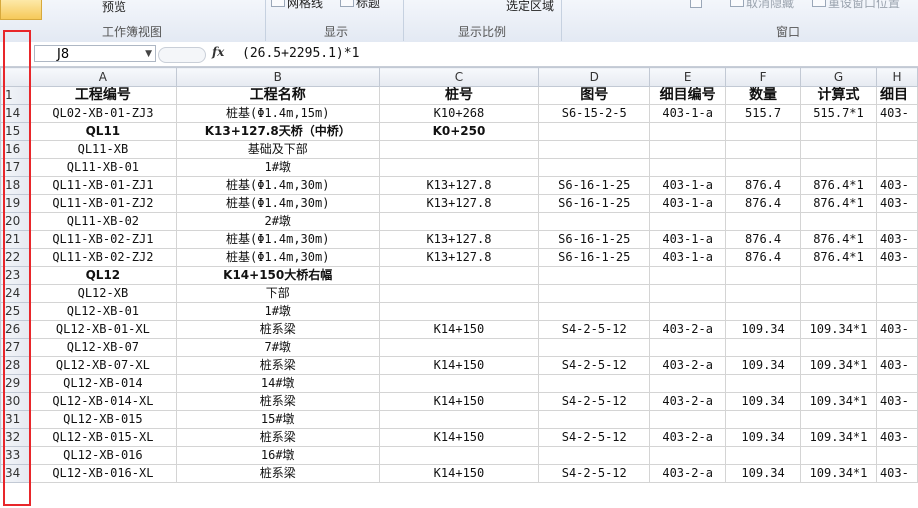 Image resolution: width=918 pixels, height=508 pixels. I want to click on header-cell: 细目编号, so click(688, 95).